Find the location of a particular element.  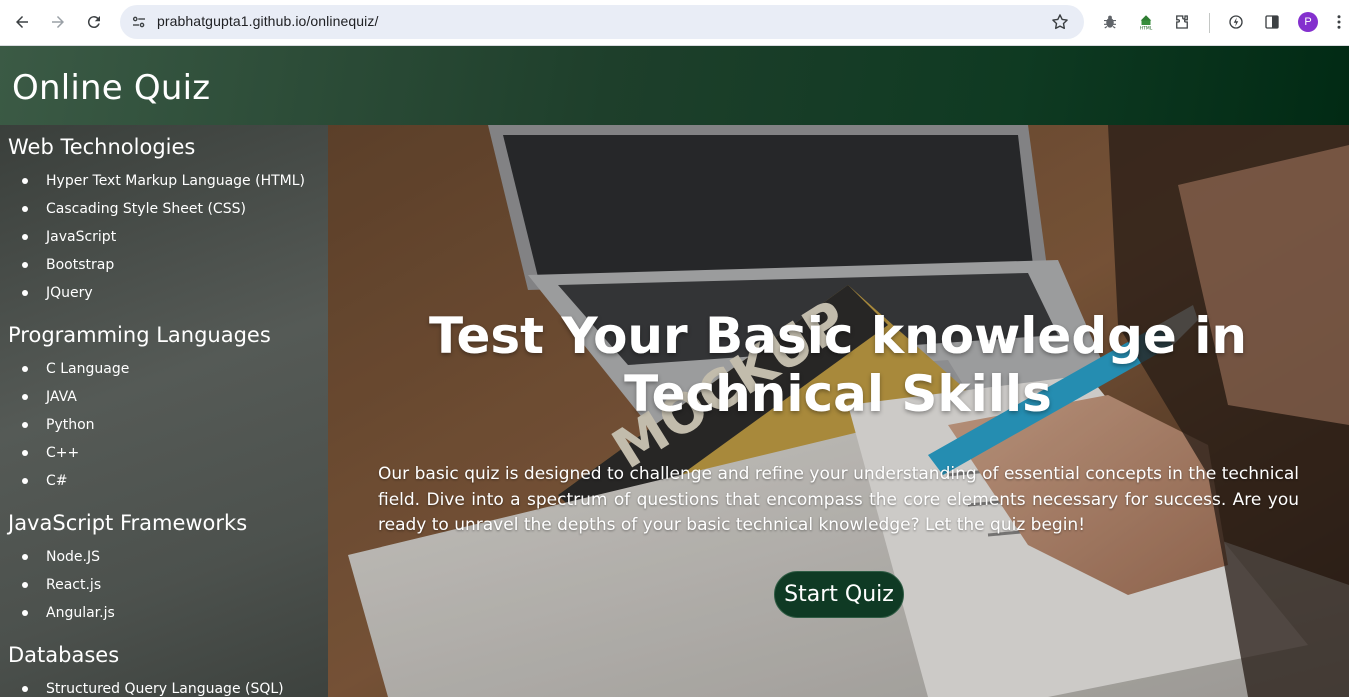

back-arrow-icon is located at coordinates (22, 22).